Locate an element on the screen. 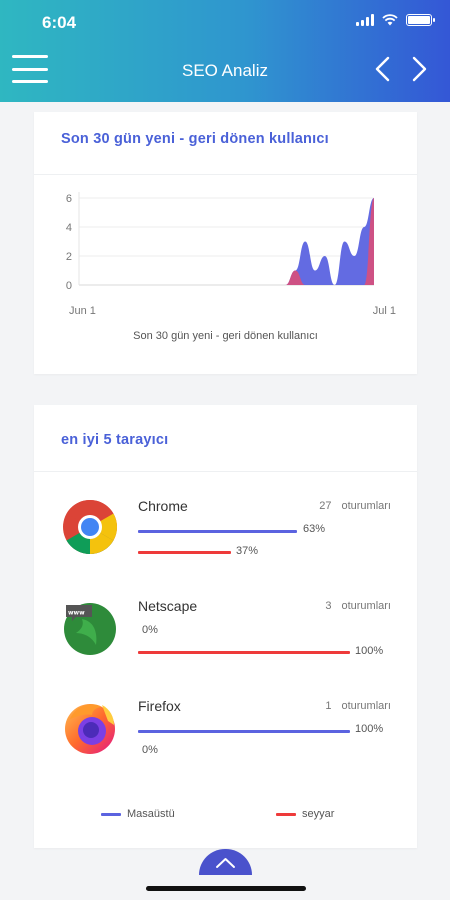 The image size is (450, 900). status-time: 6:04 is located at coordinates (59, 22).